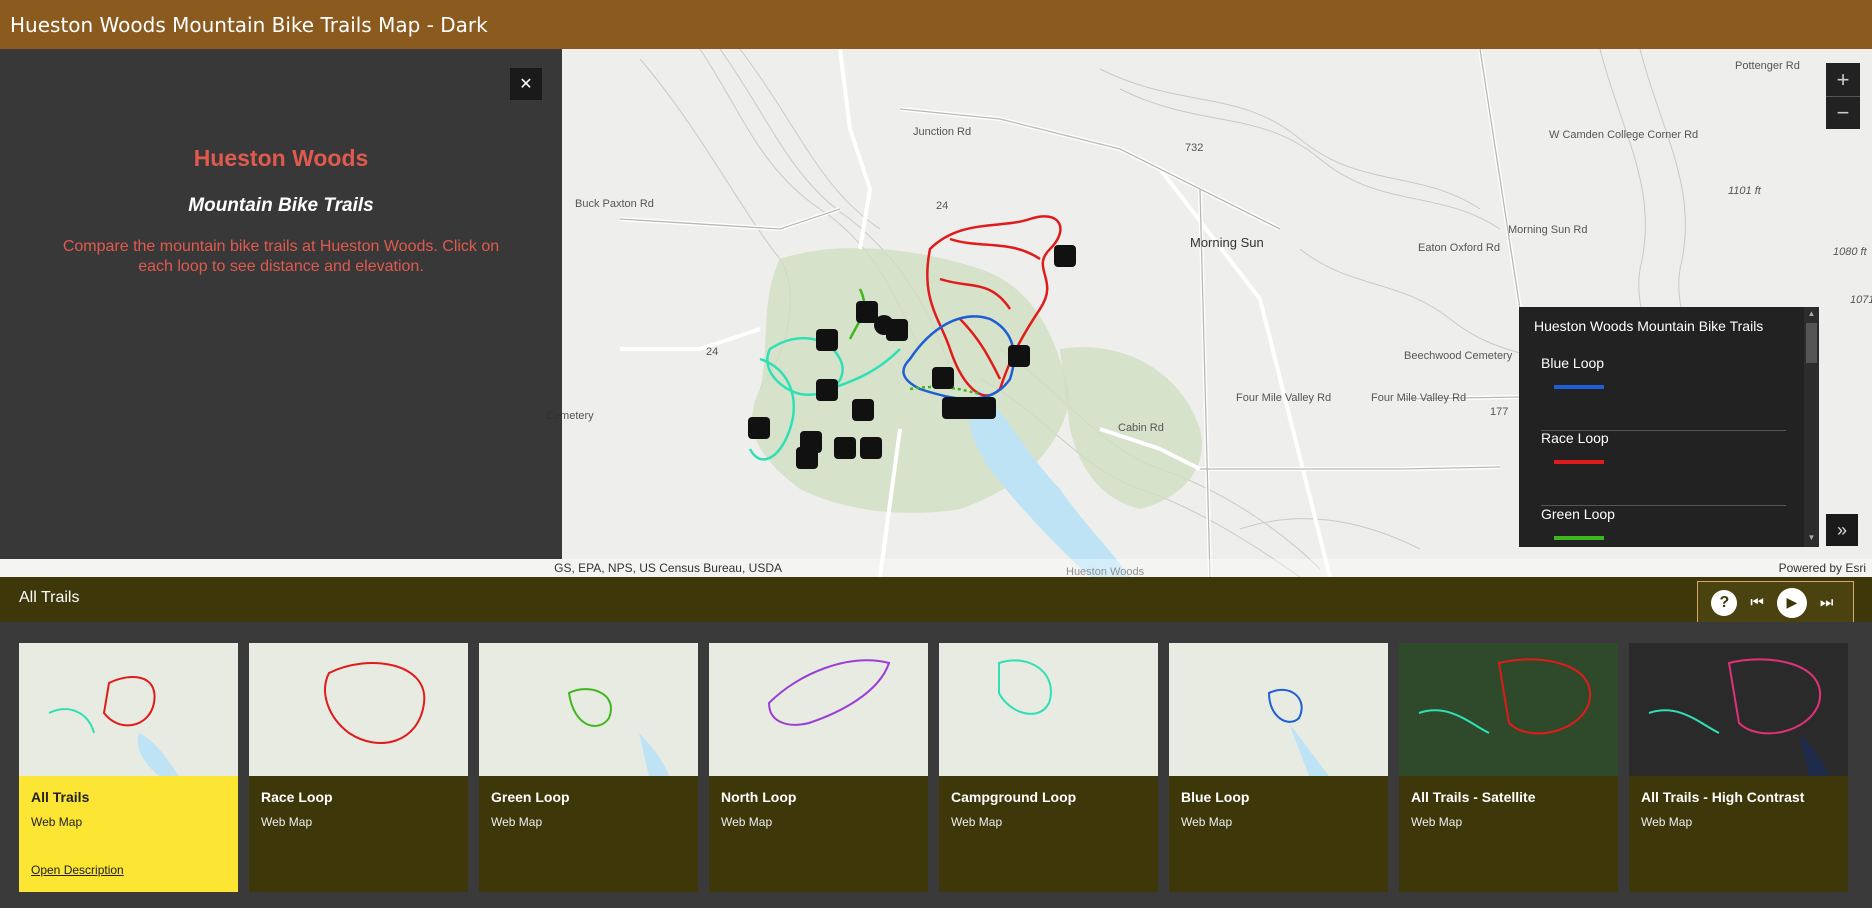  I want to click on next-button: ⏭, so click(1827, 603).